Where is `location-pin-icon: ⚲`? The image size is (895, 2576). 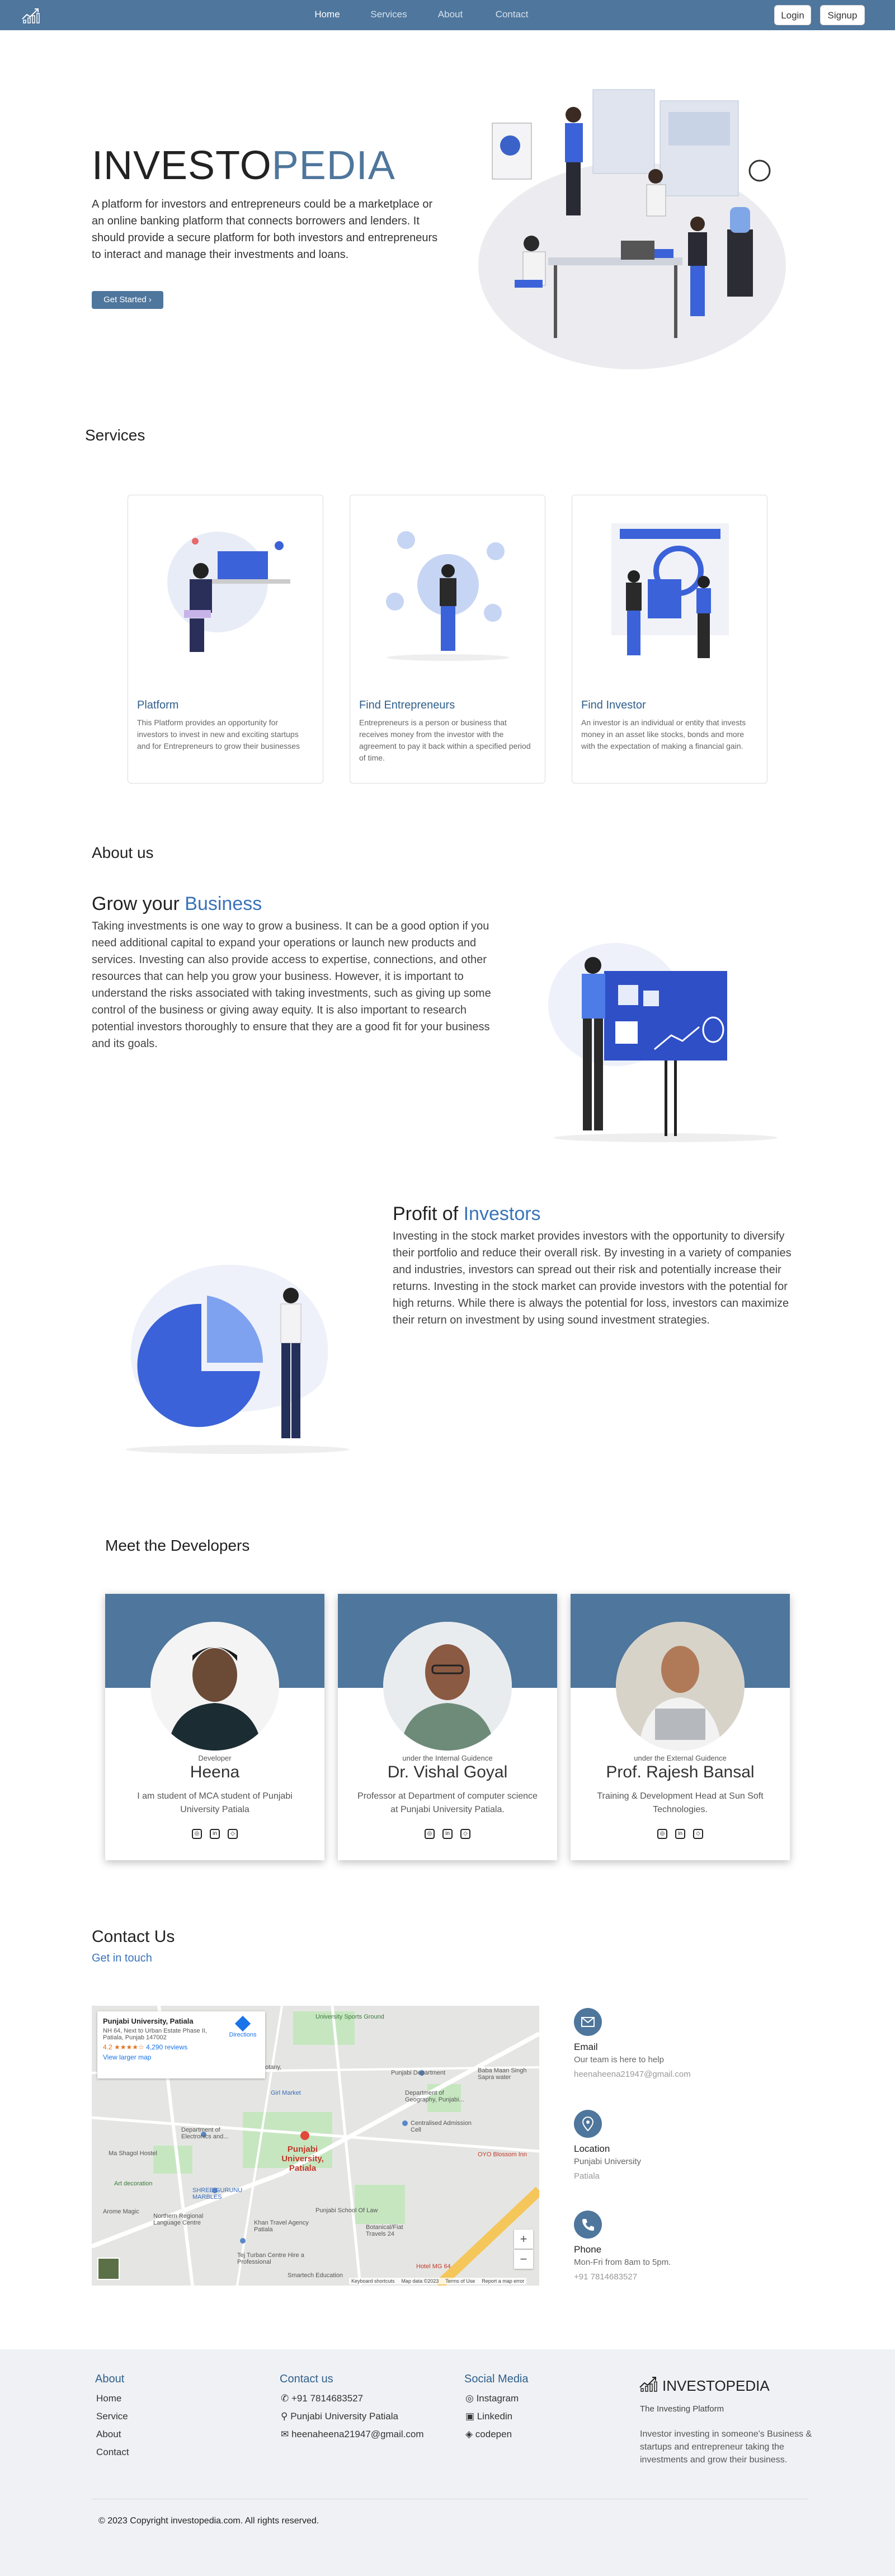
location-pin-icon: ⚲ is located at coordinates (286, 2416).